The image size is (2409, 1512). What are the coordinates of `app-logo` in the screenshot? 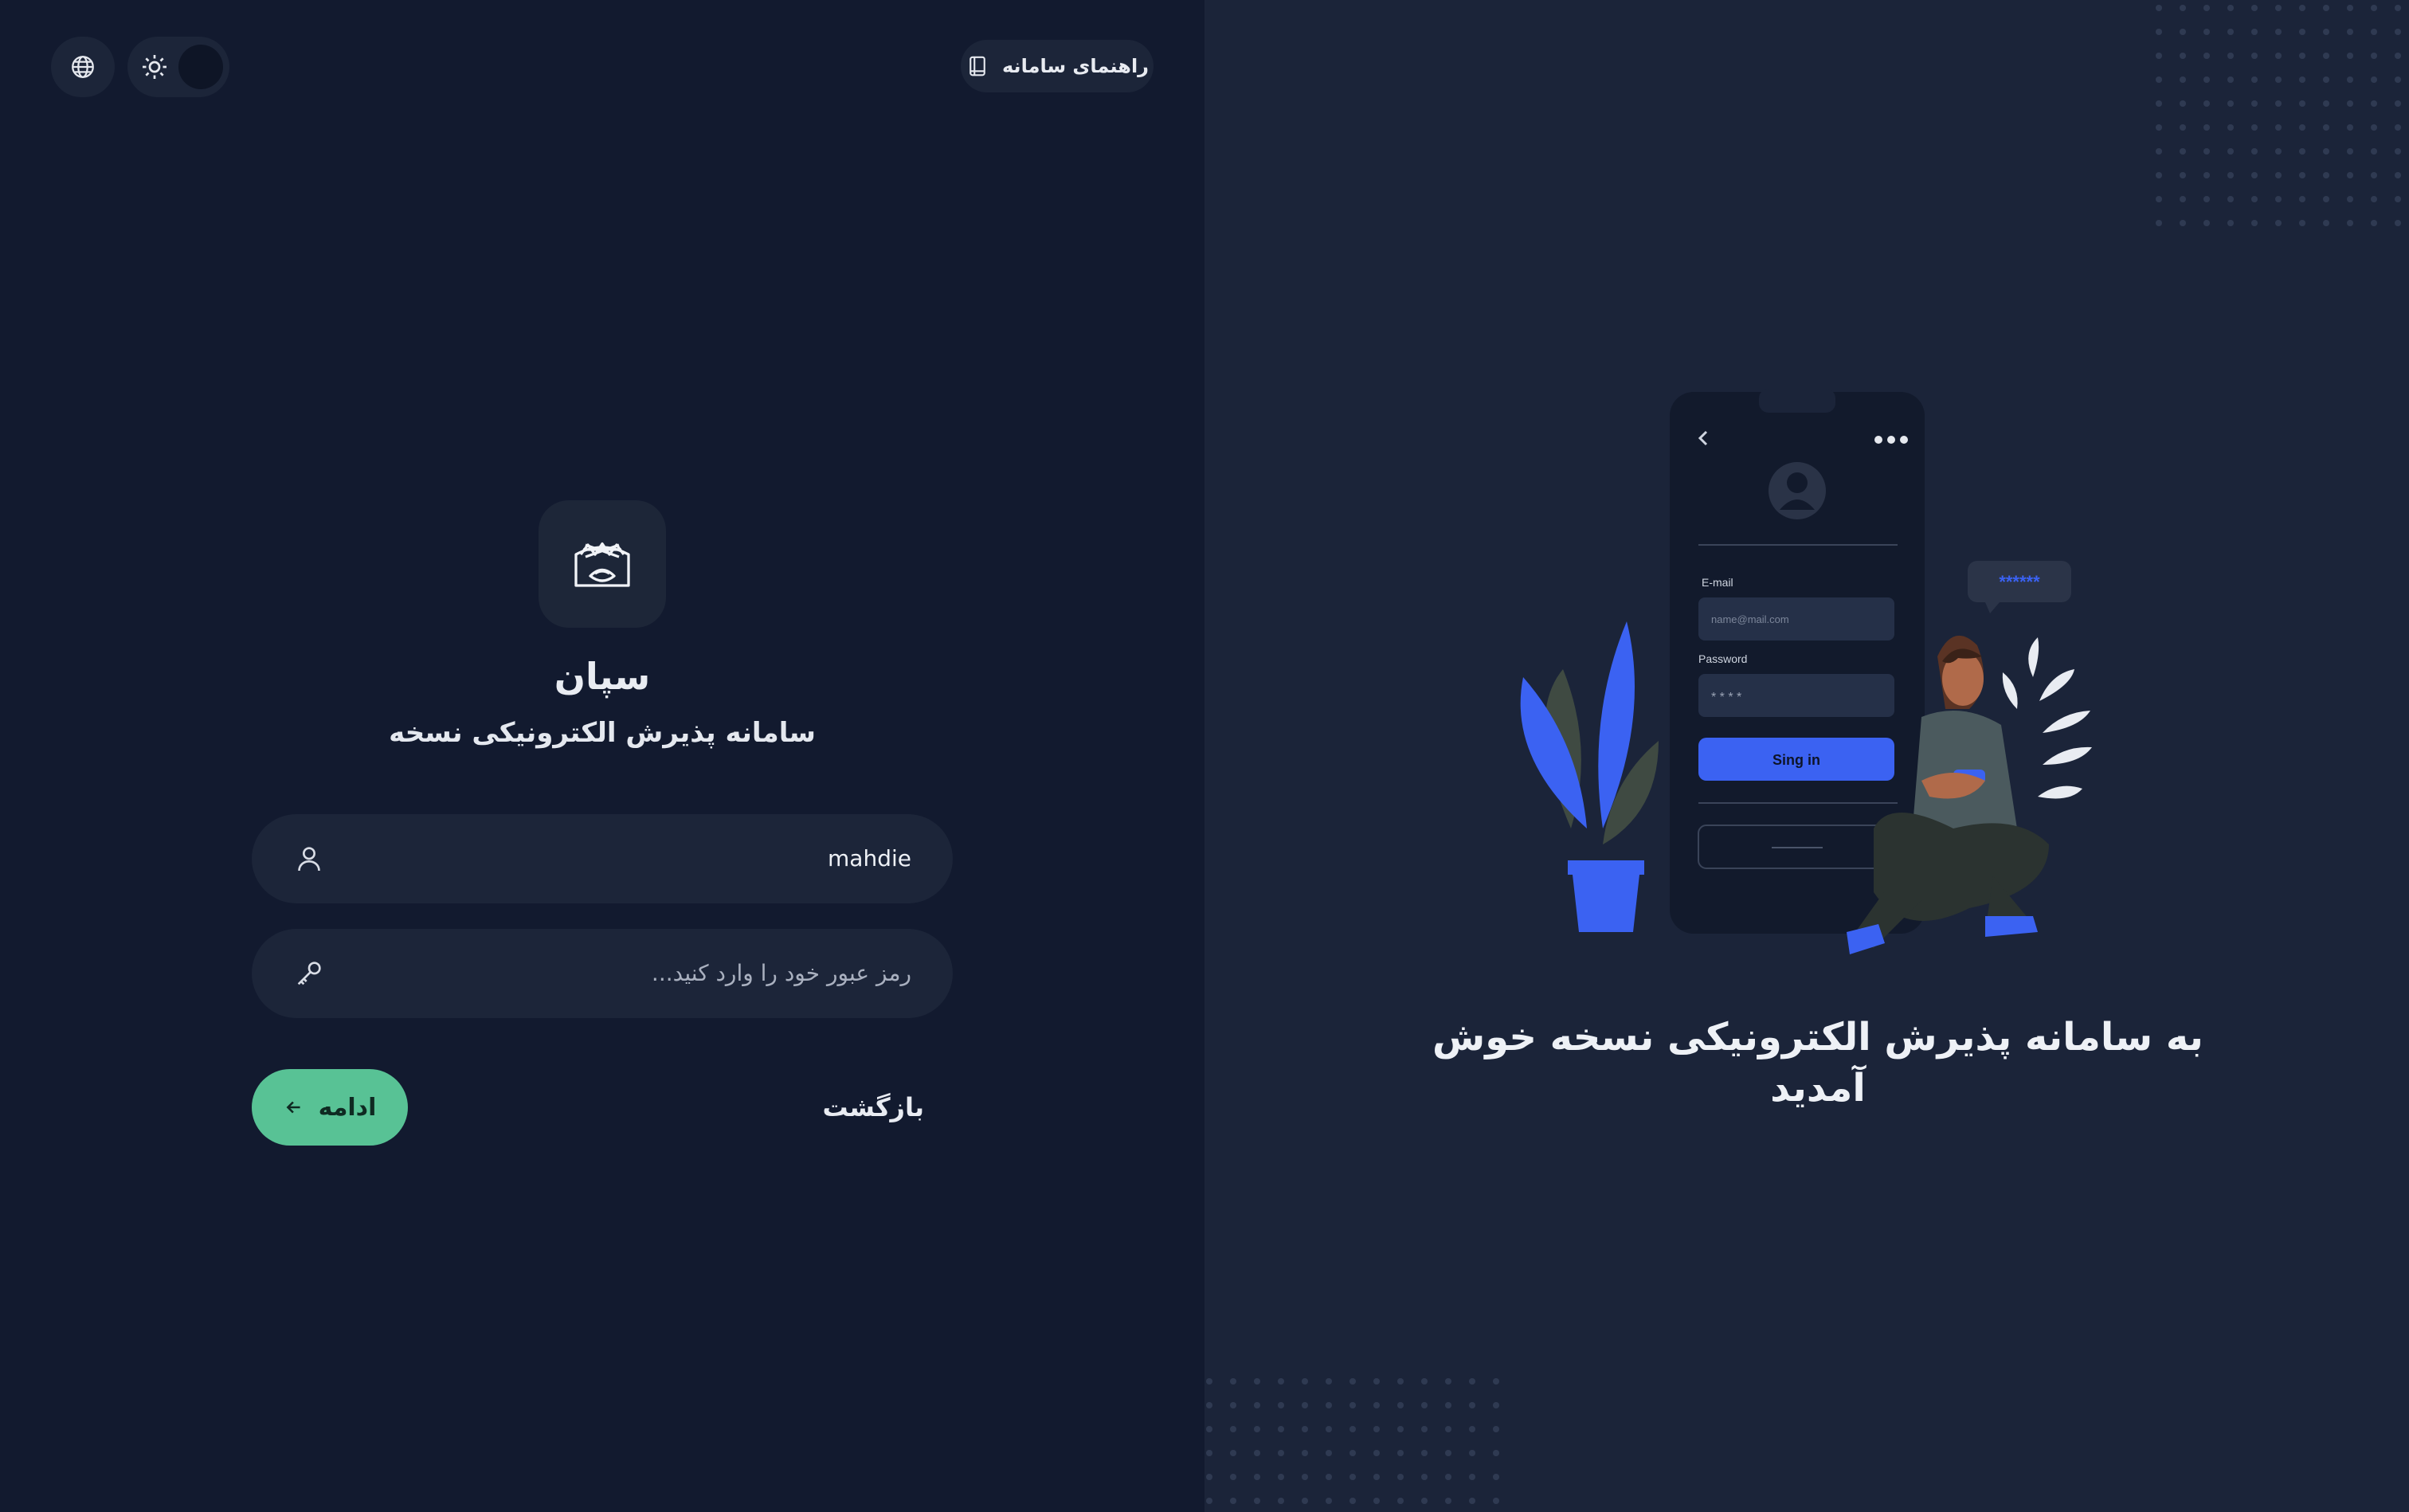 It's located at (602, 564).